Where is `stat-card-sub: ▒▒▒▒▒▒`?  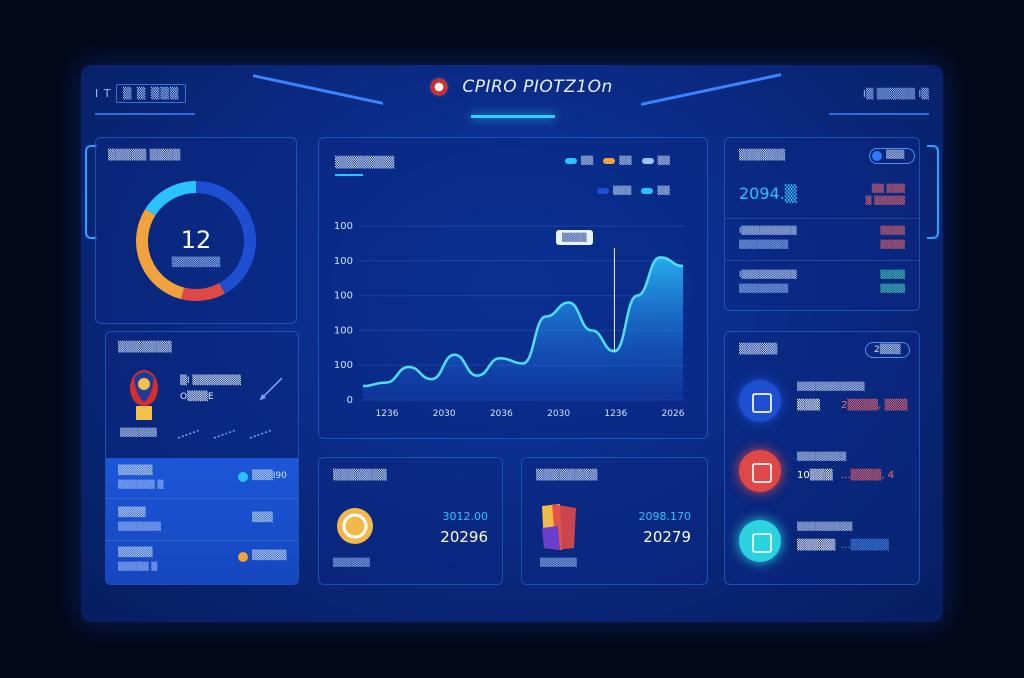 stat-card-sub: ▒▒▒▒▒▒ is located at coordinates (558, 562).